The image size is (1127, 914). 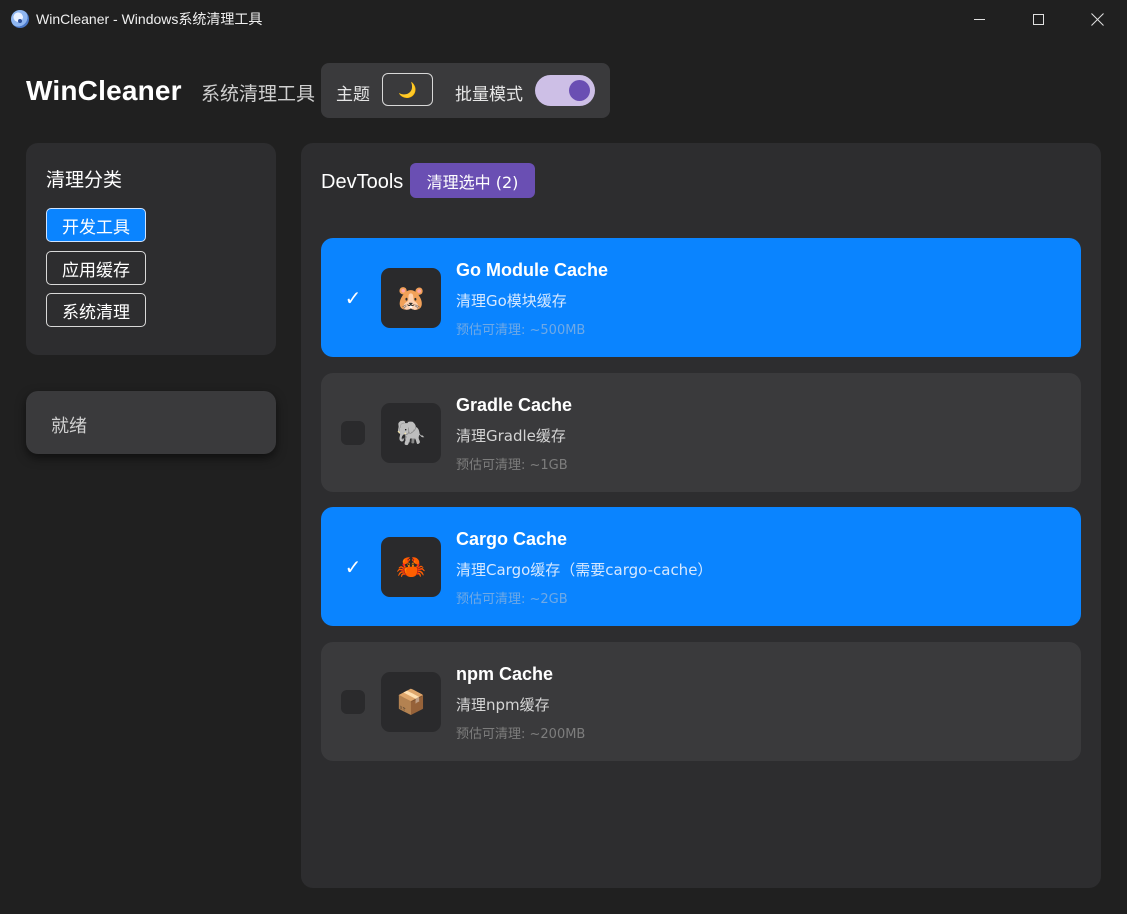 I want to click on crab-icon: 🦀, so click(x=411, y=567).